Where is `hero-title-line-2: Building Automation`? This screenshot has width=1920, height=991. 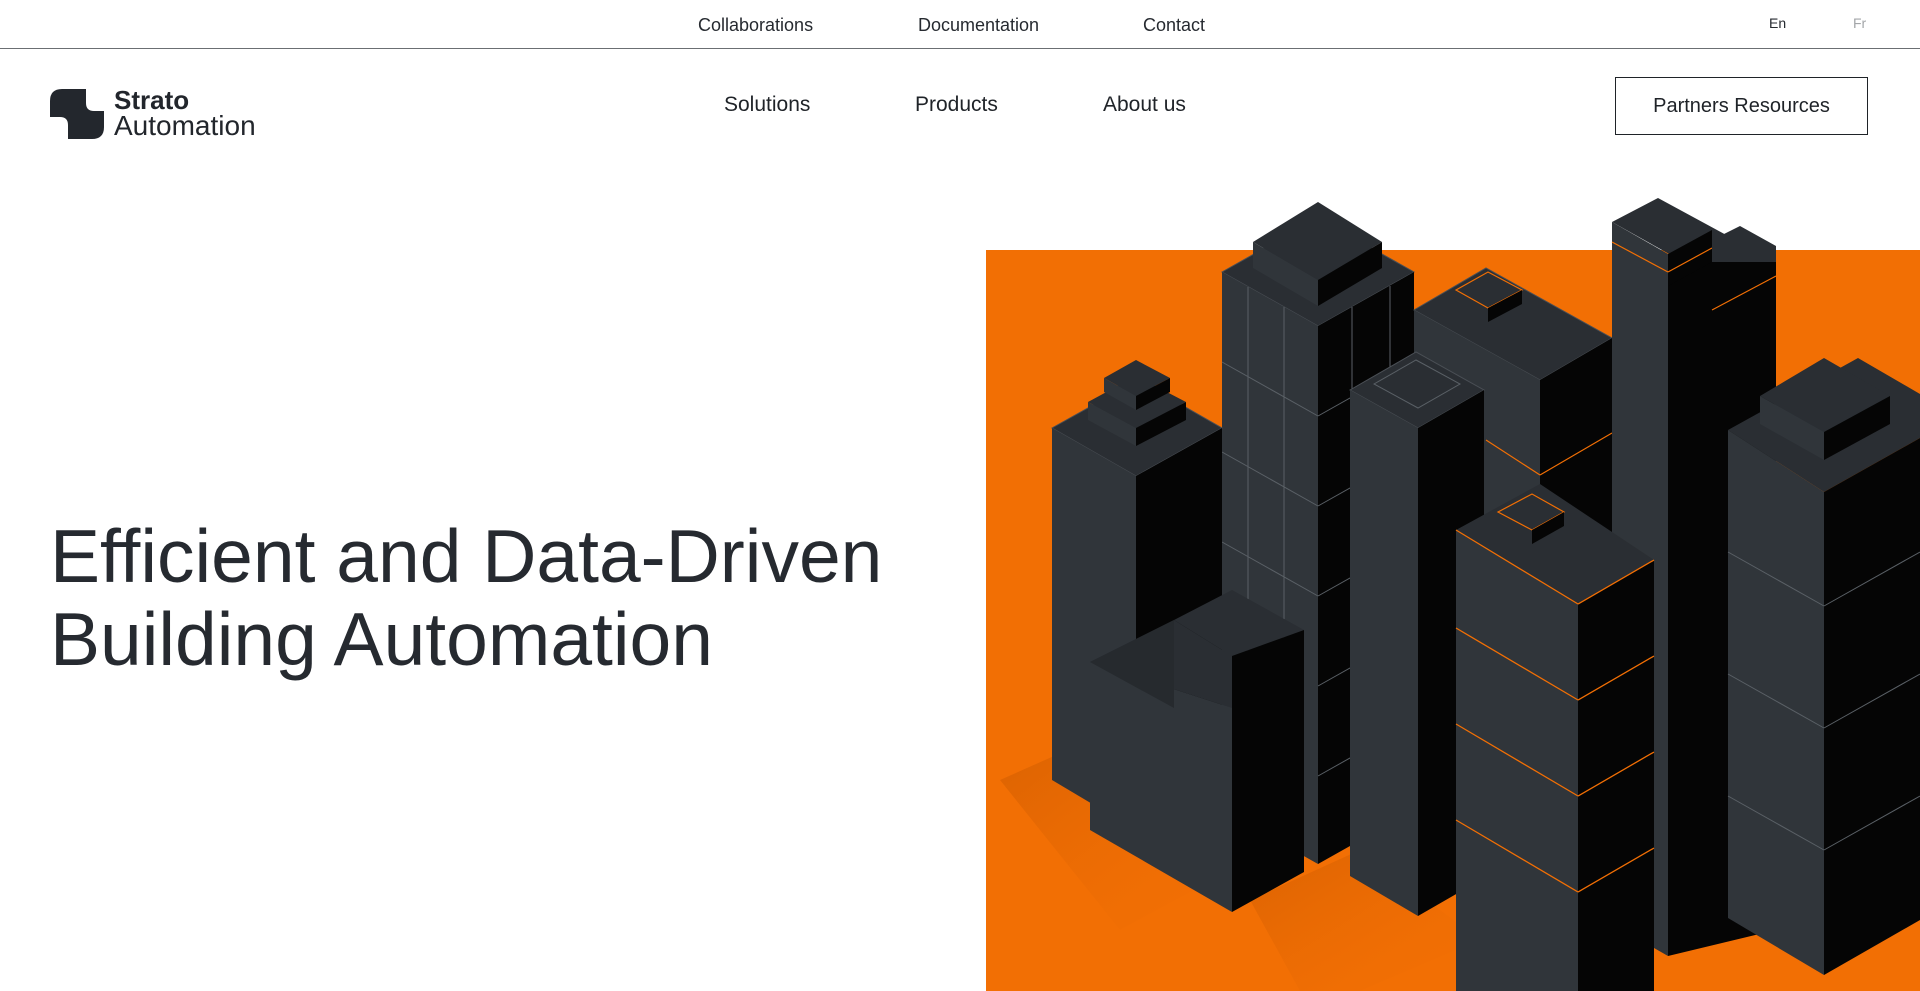 hero-title-line-2: Building Automation is located at coordinates (381, 639).